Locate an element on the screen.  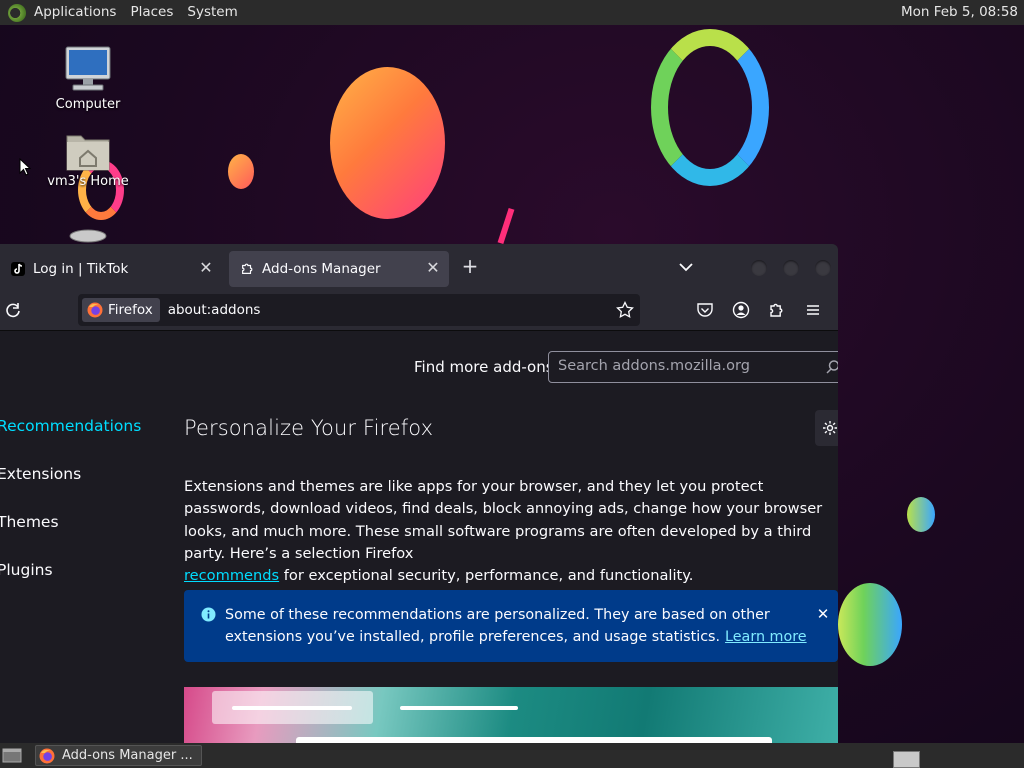
minimize-button is located at coordinates (759, 268).